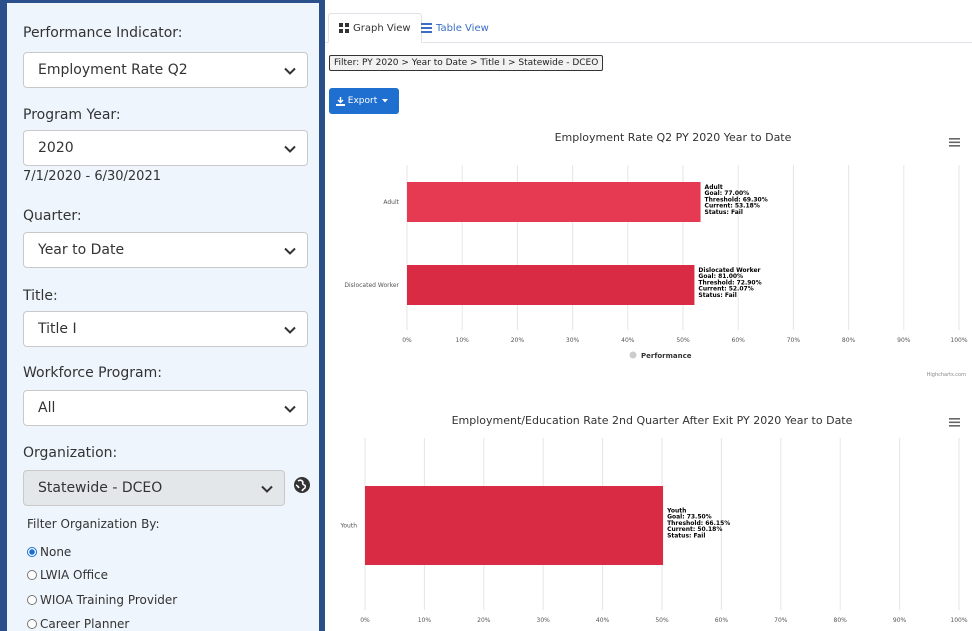  I want to click on list-icon, so click(426, 28).